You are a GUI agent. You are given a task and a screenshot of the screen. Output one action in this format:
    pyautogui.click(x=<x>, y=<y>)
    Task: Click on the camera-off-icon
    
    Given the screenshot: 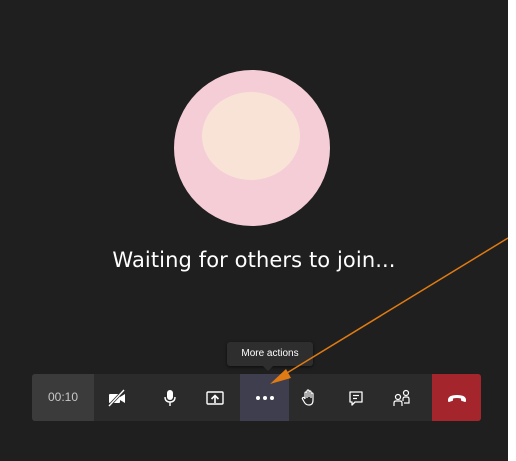 What is the action you would take?
    pyautogui.click(x=116, y=397)
    